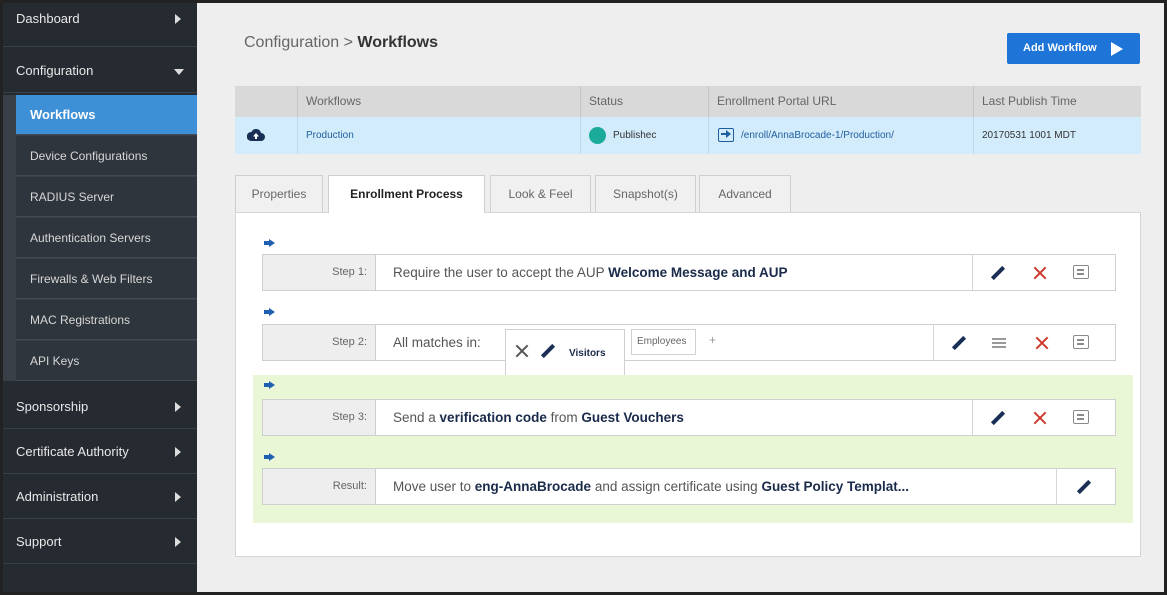 This screenshot has height=595, width=1167. I want to click on tab-advanced: Advanced, so click(745, 193).